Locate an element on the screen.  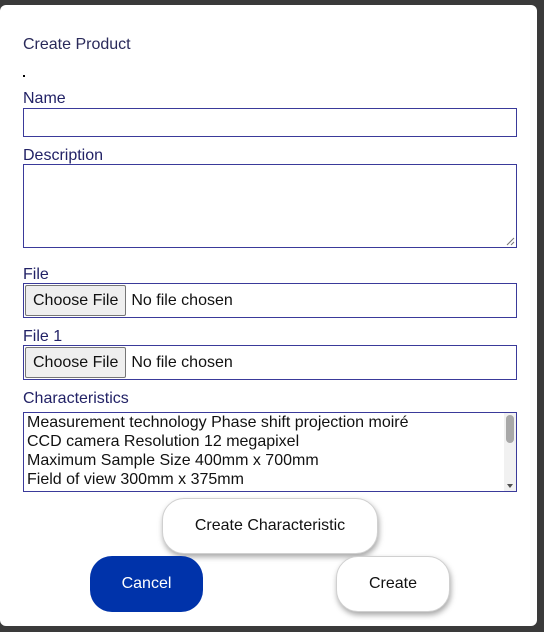
file-label: File is located at coordinates (36, 274).